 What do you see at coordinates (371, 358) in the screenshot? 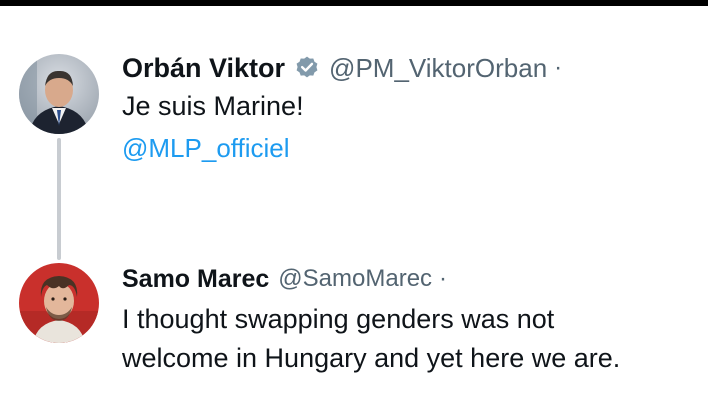
I see `tweet-2-text-line-2: welcome in Hungary and yet here we are.` at bounding box center [371, 358].